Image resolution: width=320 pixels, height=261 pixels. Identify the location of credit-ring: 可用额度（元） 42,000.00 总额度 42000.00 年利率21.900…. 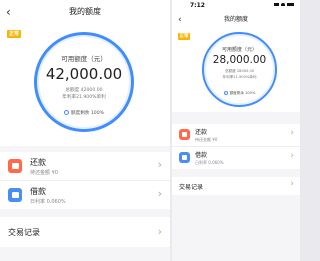
(84, 82).